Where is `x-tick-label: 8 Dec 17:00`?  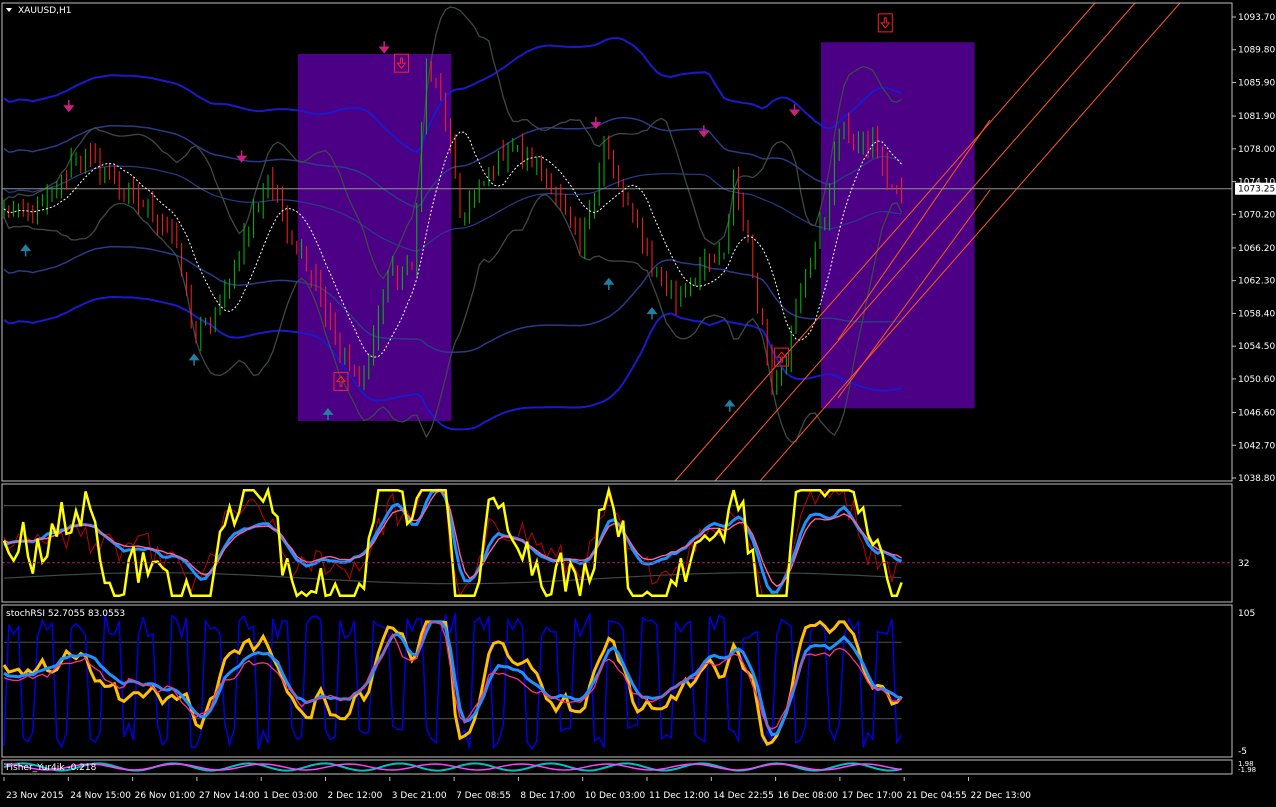
x-tick-label: 8 Dec 17:00 is located at coordinates (547, 796).